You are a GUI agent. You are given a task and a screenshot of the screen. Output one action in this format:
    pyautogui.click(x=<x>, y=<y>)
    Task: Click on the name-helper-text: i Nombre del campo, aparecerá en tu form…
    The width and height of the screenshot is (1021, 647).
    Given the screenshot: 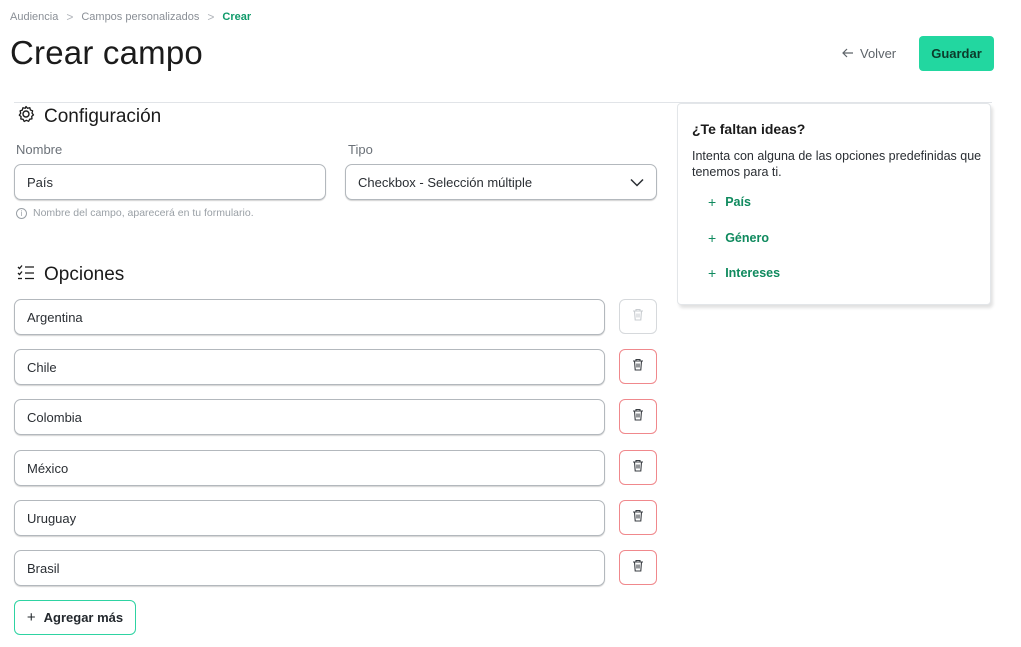 What is the action you would take?
    pyautogui.click(x=135, y=213)
    